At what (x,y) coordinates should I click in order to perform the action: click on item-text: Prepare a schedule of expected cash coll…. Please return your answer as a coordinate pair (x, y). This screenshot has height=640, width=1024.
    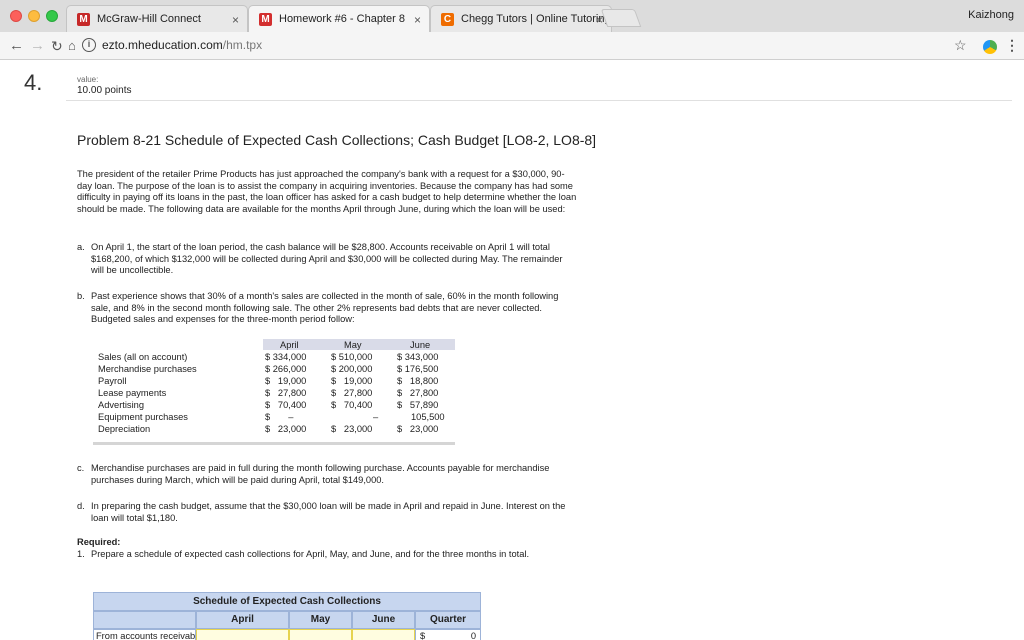
    Looking at the image, I should click on (310, 554).